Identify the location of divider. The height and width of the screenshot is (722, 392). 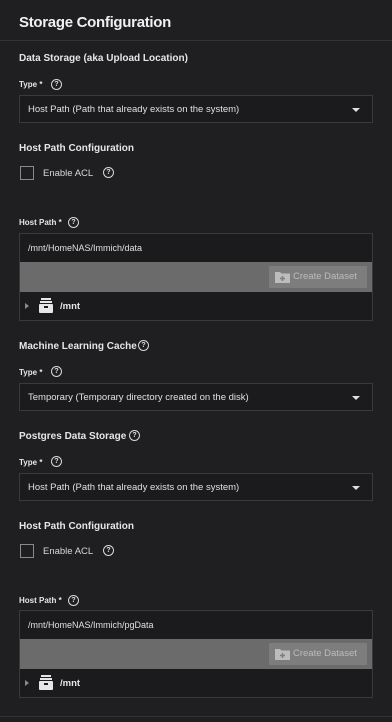
(196, 716).